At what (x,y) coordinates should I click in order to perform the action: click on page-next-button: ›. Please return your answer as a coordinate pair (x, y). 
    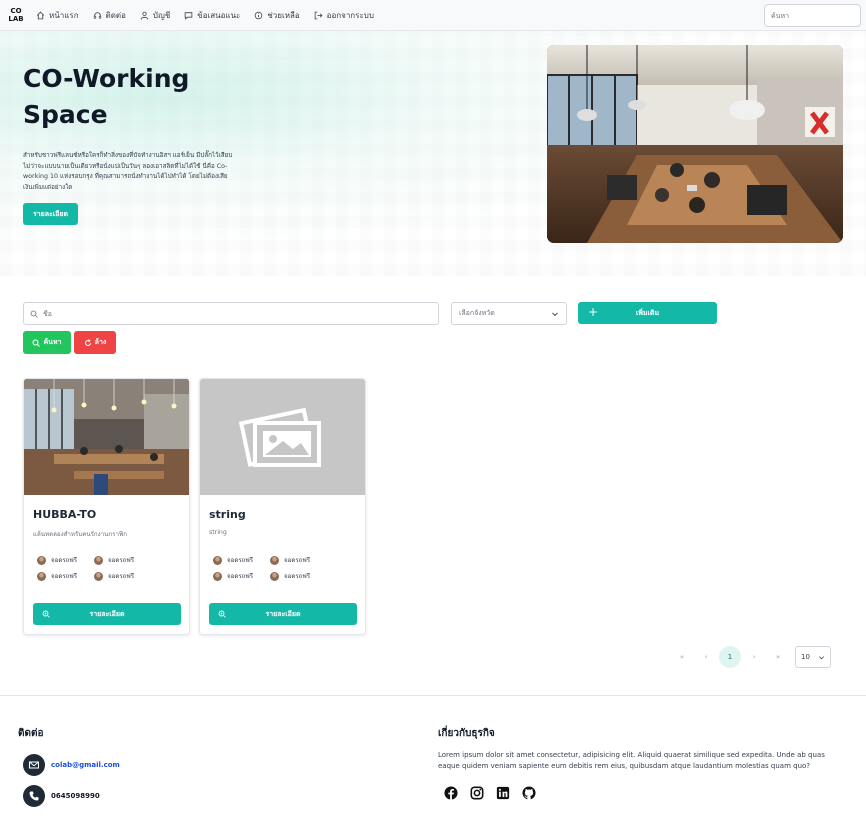
    Looking at the image, I should click on (754, 657).